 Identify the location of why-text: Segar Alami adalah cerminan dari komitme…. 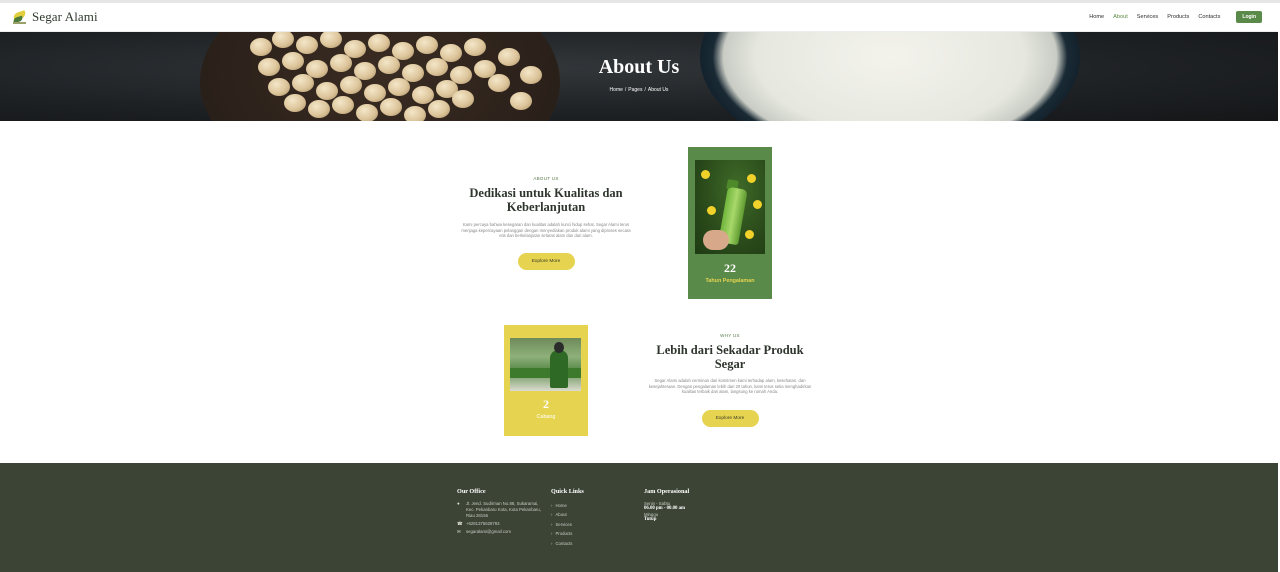
(730, 386).